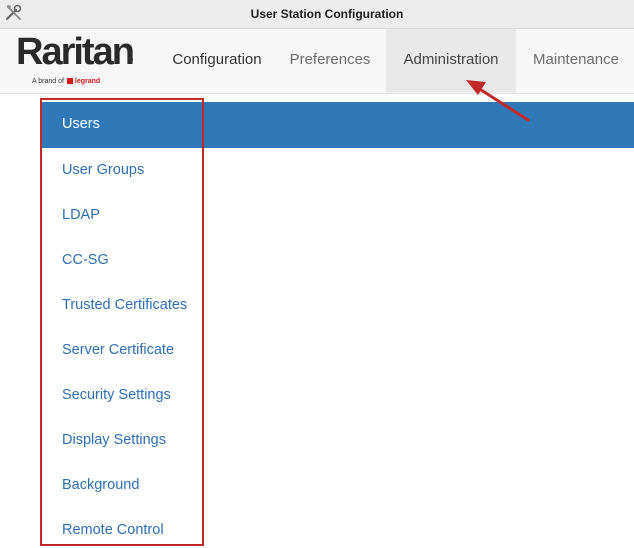  Describe the element at coordinates (118, 350) in the screenshot. I see `menu-item-server-certificate: Server Certificate` at that location.